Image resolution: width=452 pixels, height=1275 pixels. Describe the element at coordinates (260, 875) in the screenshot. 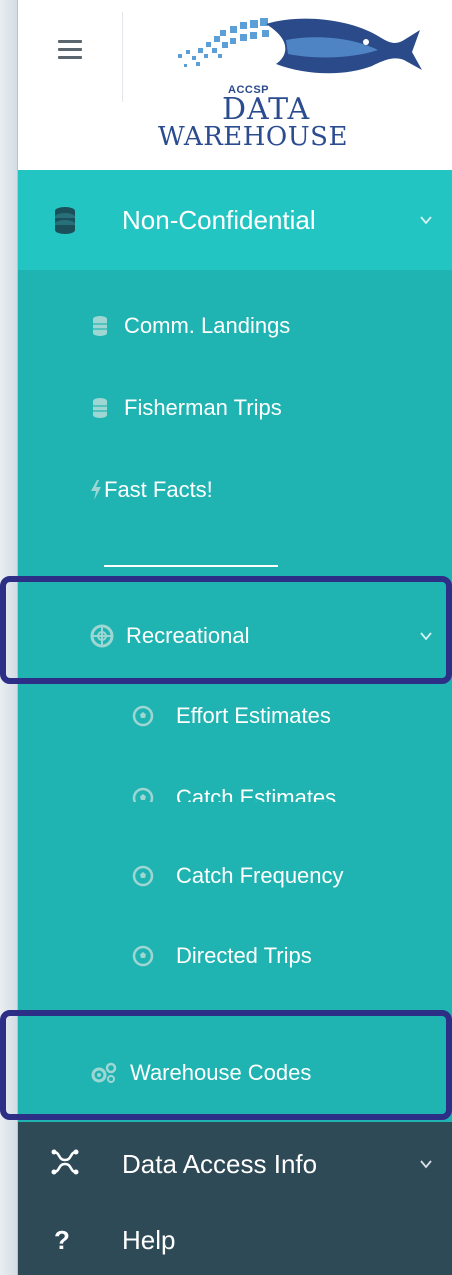

I see `menu-label-catch-frequency: Catch Frequency` at that location.